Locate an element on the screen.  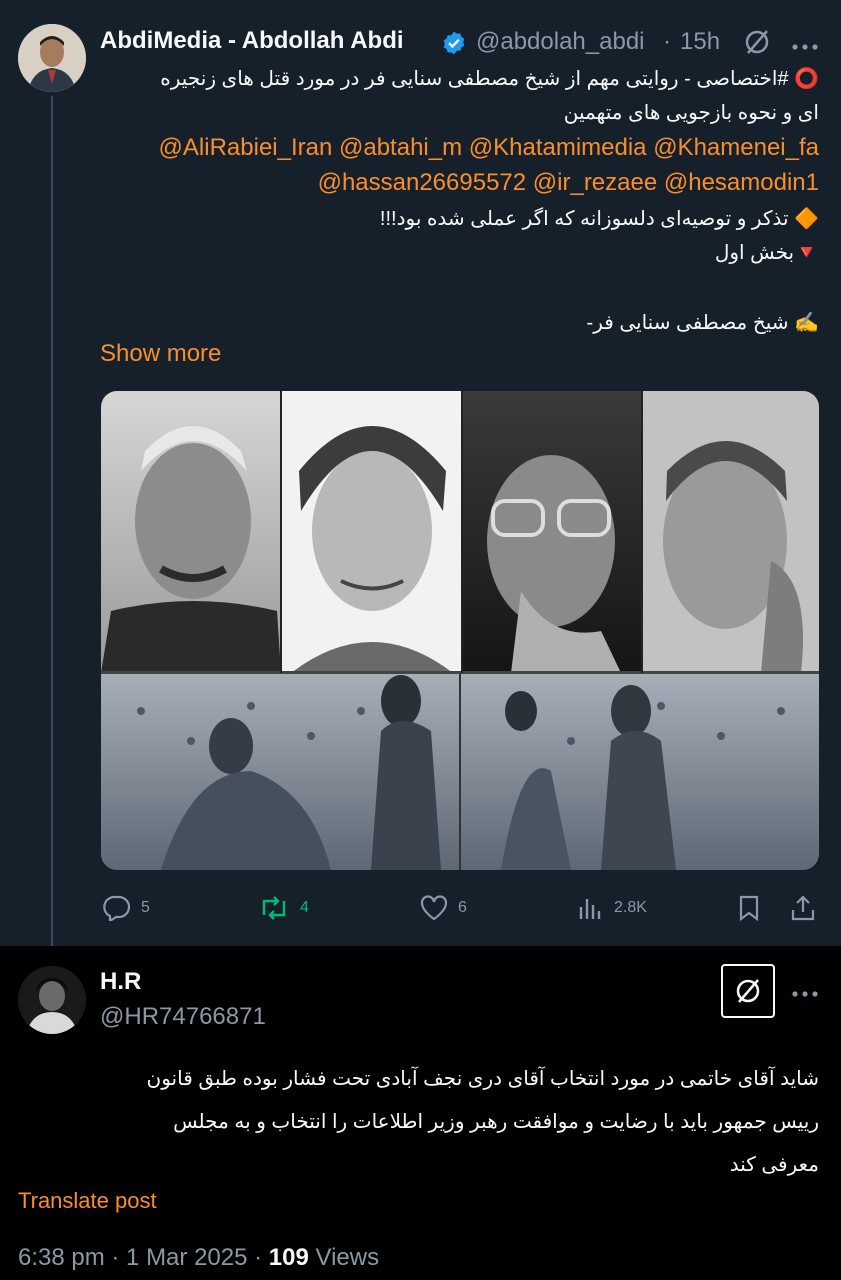
reply-more-options-icon is located at coordinates (805, 991).